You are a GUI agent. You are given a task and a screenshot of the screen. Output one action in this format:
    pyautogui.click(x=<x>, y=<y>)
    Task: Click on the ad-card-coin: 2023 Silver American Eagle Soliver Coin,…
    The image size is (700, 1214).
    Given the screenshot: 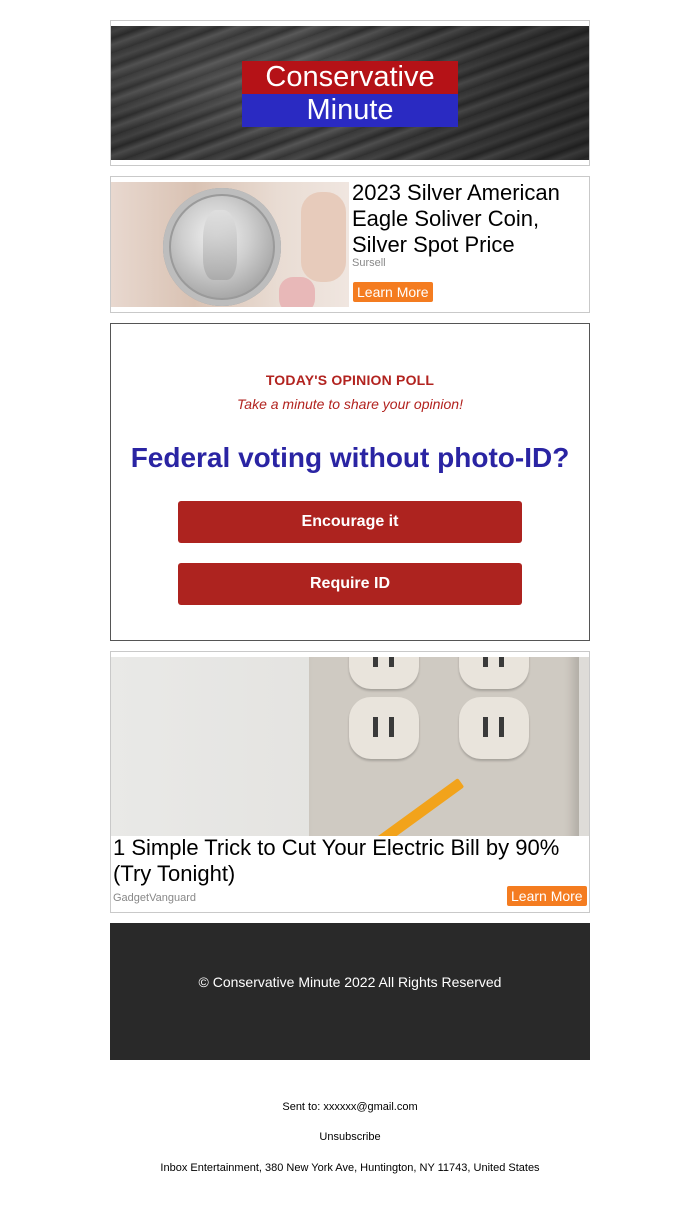 What is the action you would take?
    pyautogui.click(x=350, y=244)
    